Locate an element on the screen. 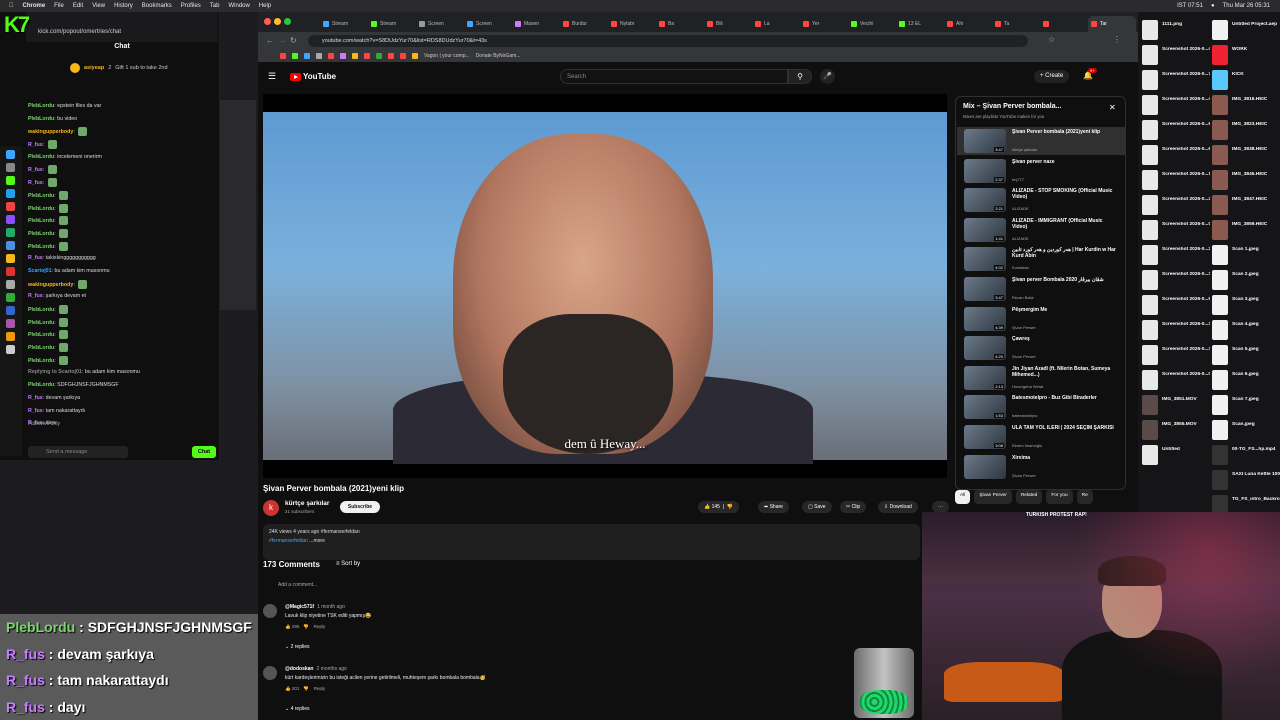  desktop-file: IMG_3855.MOV is located at coordinates (1175, 430).